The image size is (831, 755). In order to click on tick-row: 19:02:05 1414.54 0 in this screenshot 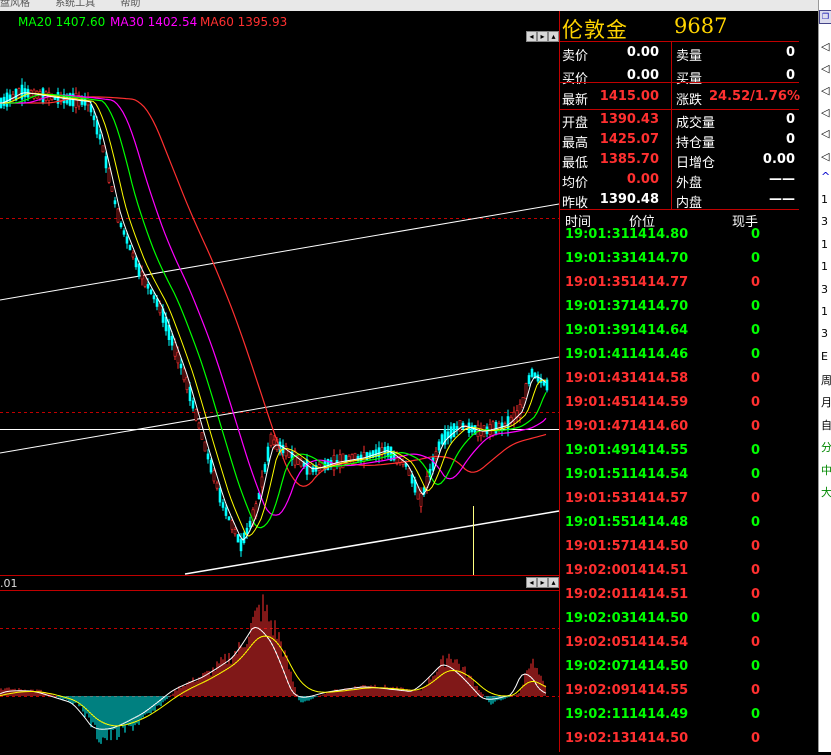, I will do `click(679, 647)`.